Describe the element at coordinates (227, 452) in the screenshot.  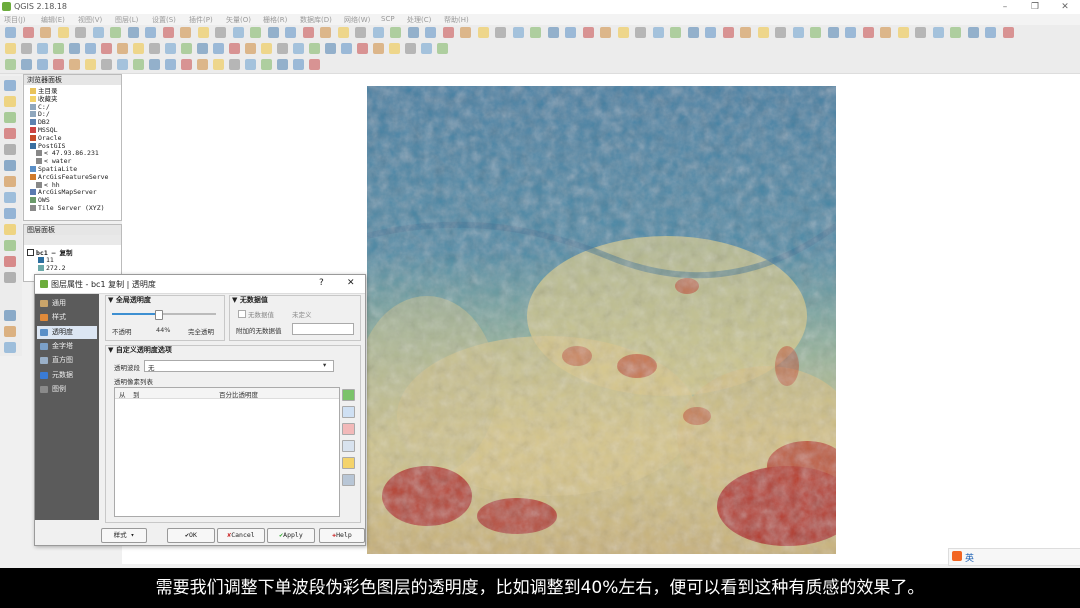
I see `transparent-pixel-table: 从 到 百分比透明度` at that location.